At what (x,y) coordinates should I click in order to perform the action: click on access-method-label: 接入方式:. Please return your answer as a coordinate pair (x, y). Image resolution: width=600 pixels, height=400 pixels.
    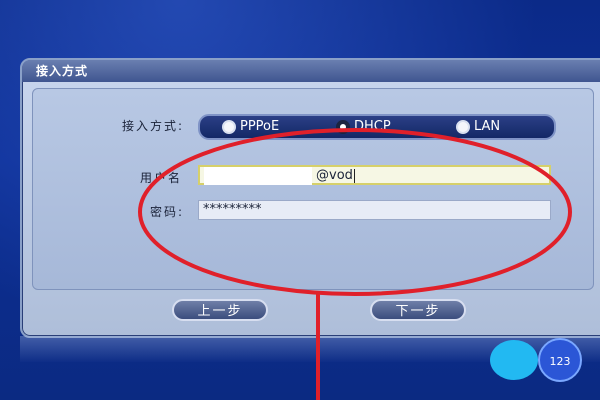
    Looking at the image, I should click on (153, 126).